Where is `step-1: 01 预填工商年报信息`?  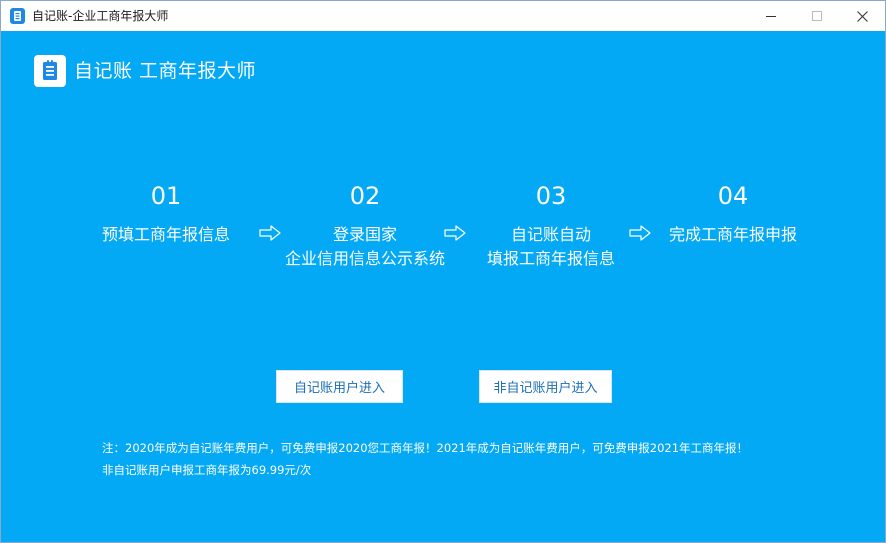 step-1: 01 预填工商年报信息 is located at coordinates (166, 214).